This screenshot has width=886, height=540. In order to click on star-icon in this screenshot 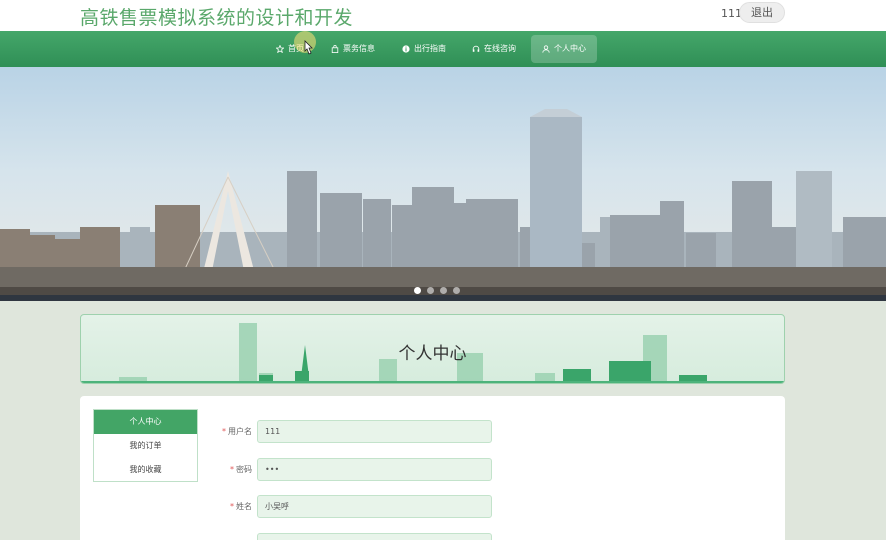, I will do `click(280, 49)`.